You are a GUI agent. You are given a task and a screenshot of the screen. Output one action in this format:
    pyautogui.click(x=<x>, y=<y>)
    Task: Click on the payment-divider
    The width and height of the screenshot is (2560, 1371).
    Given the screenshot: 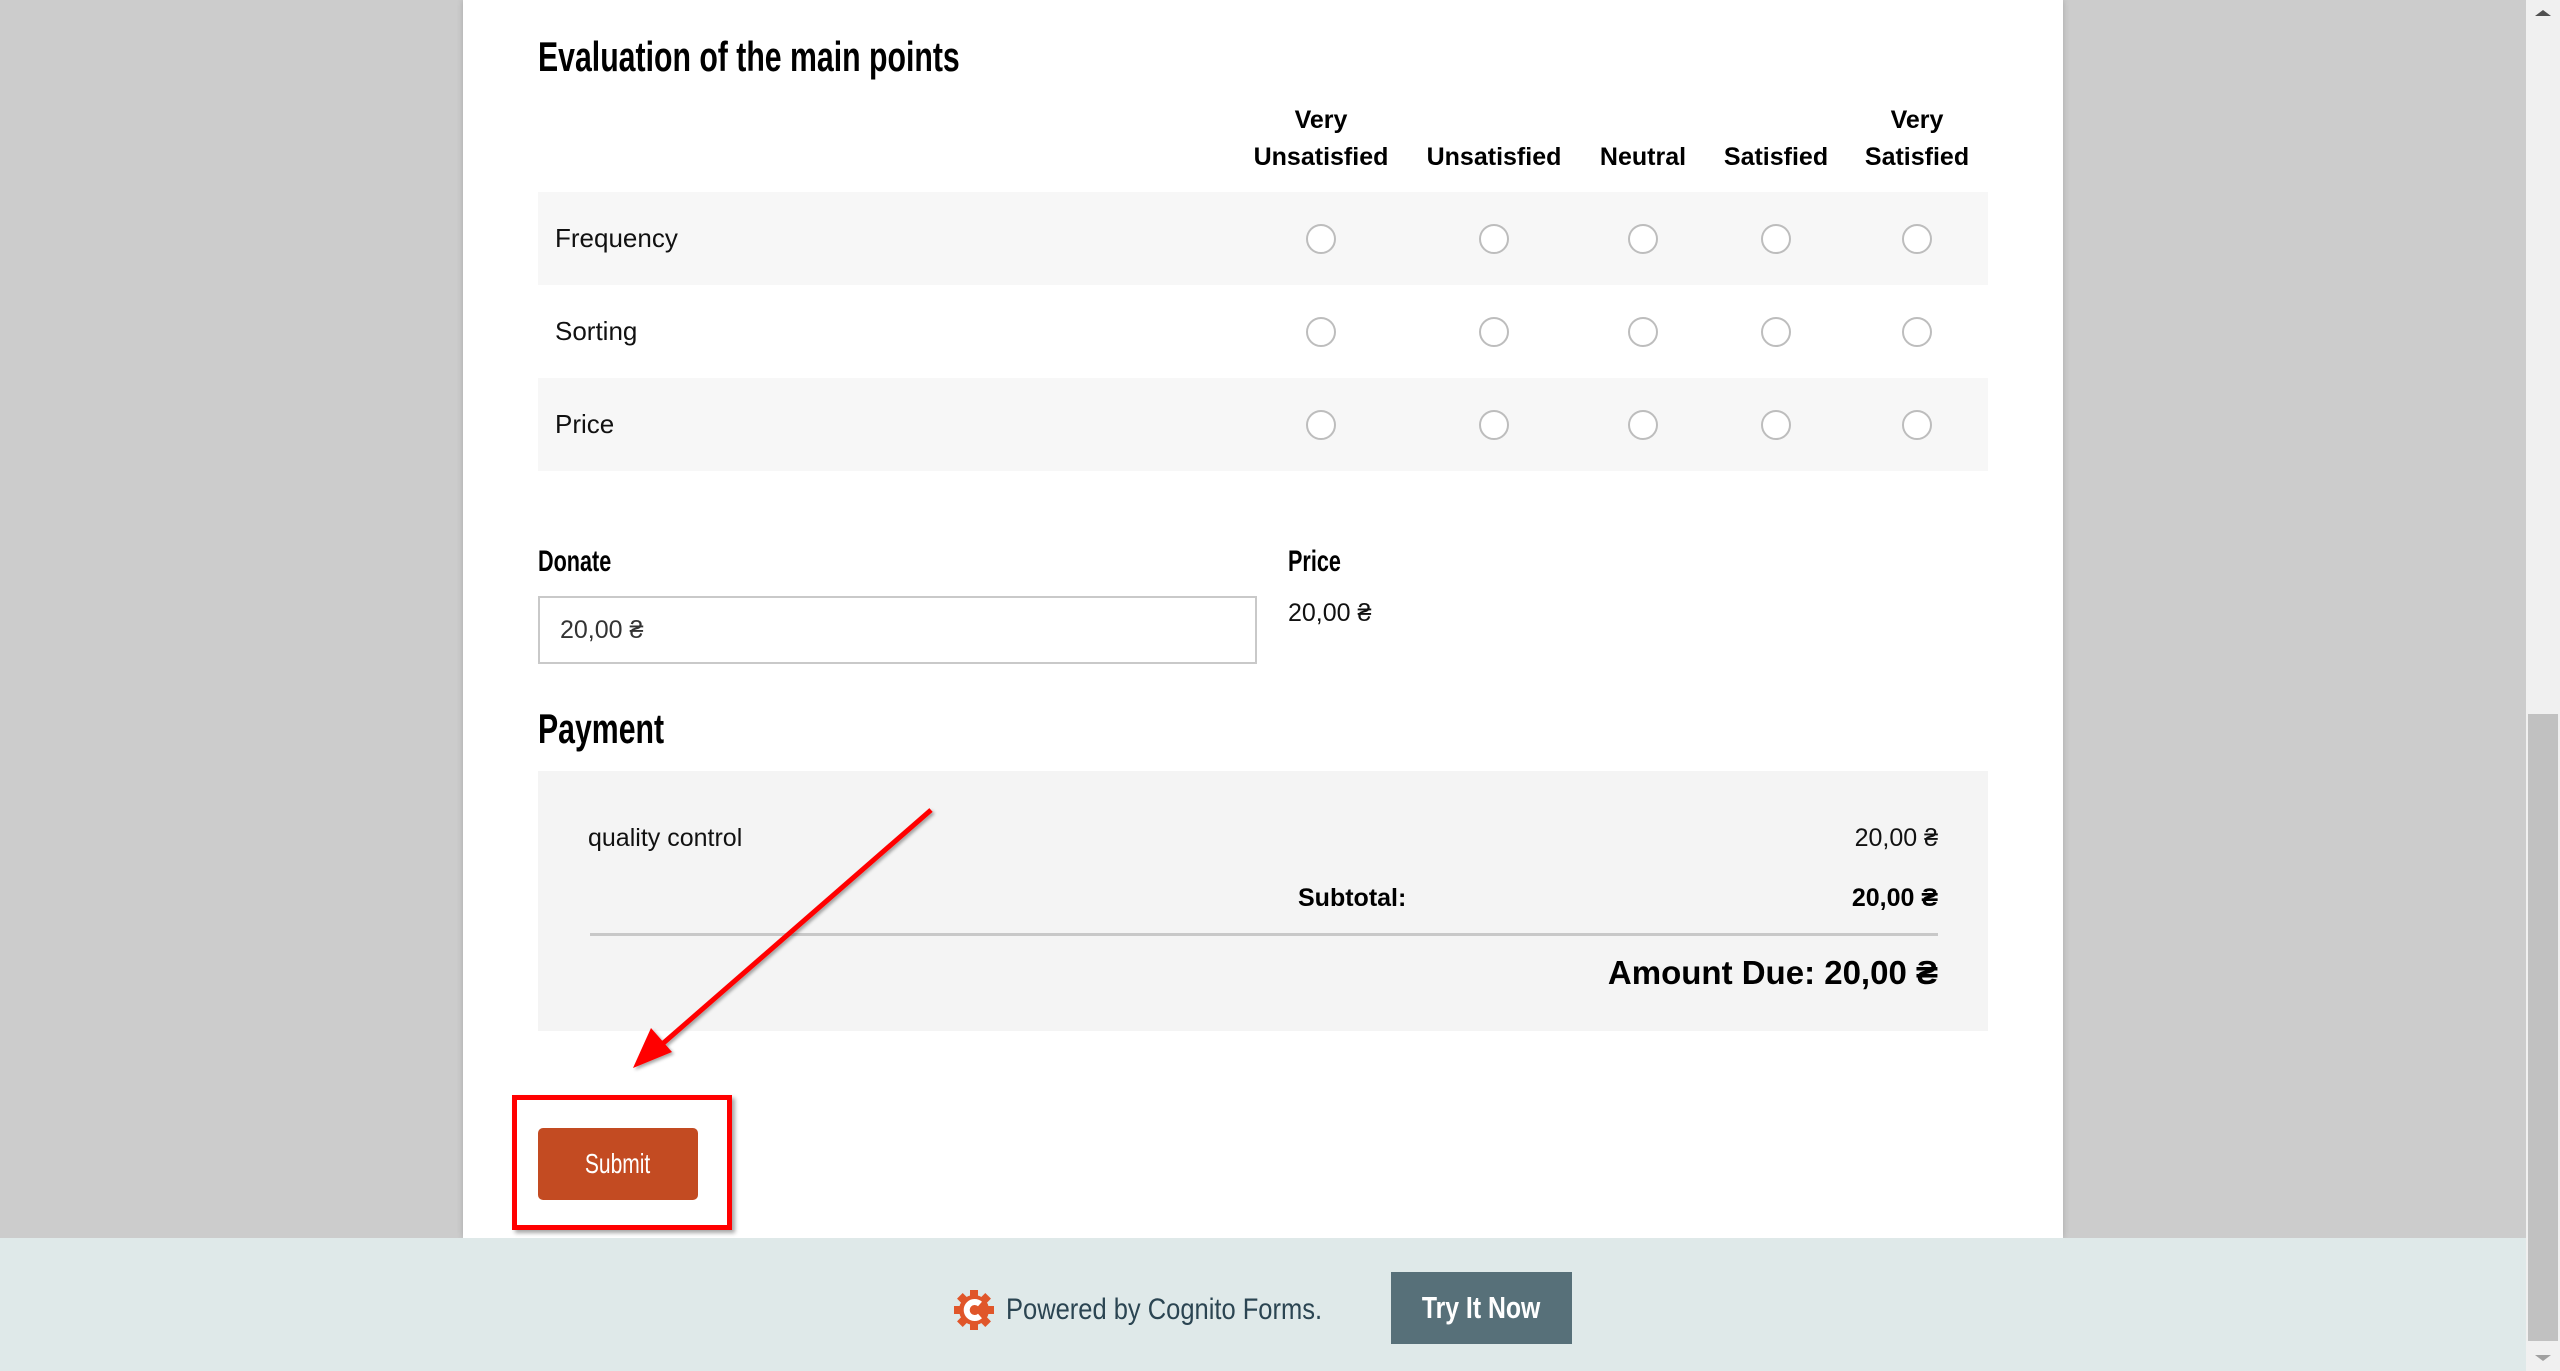 What is the action you would take?
    pyautogui.click(x=1264, y=934)
    